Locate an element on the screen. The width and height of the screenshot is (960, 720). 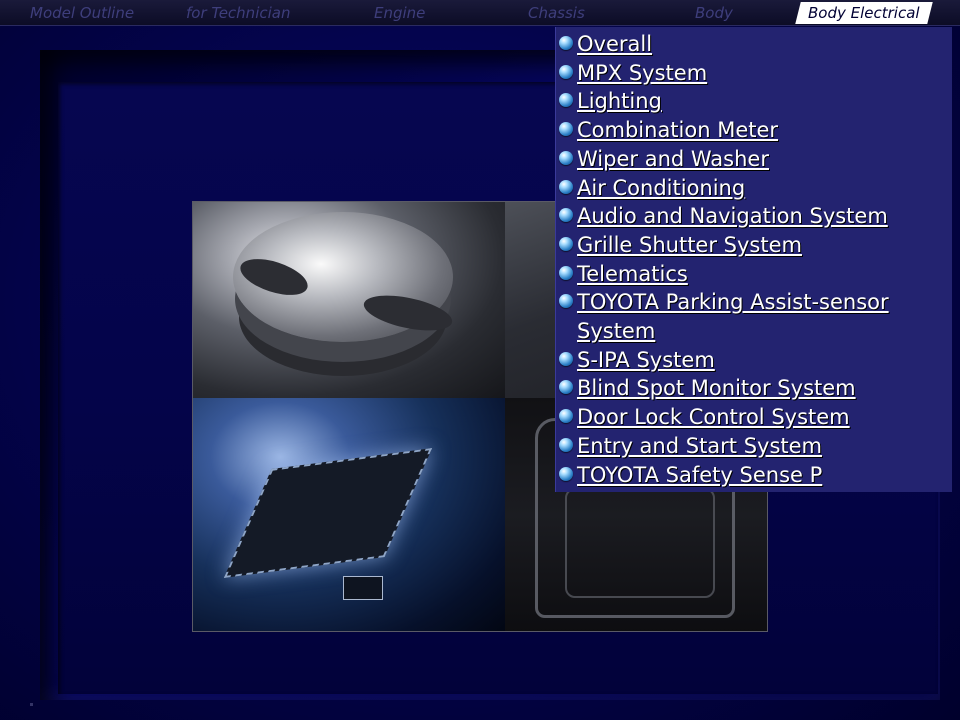
menu-item-lighting: Lighting is located at coordinates (754, 101).